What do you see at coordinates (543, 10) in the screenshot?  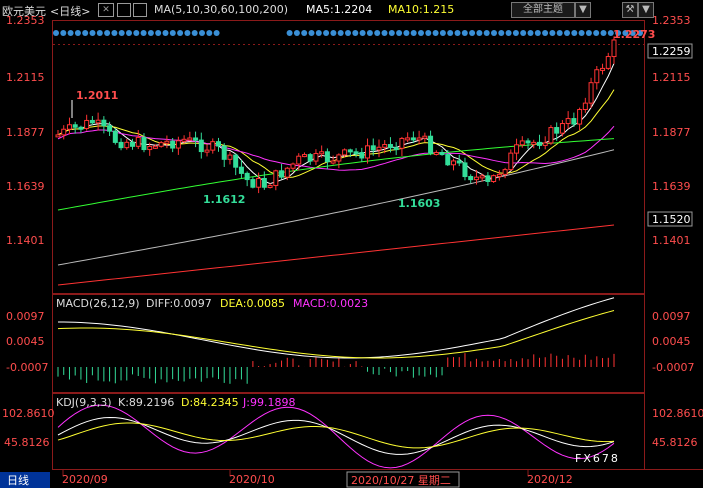 I see `theme-select-button: 全部主题` at bounding box center [543, 10].